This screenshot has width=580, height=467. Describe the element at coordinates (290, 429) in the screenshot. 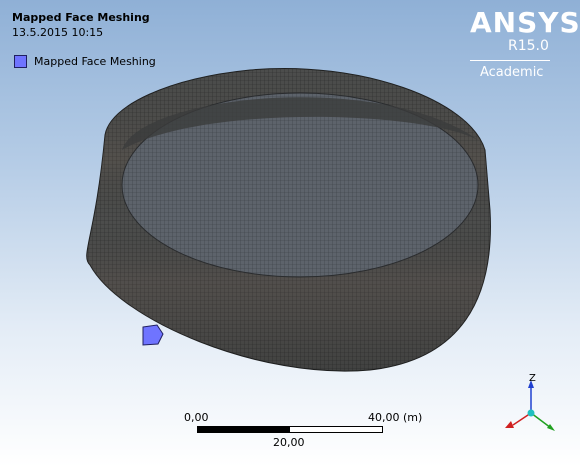

I see `scale-bar` at that location.